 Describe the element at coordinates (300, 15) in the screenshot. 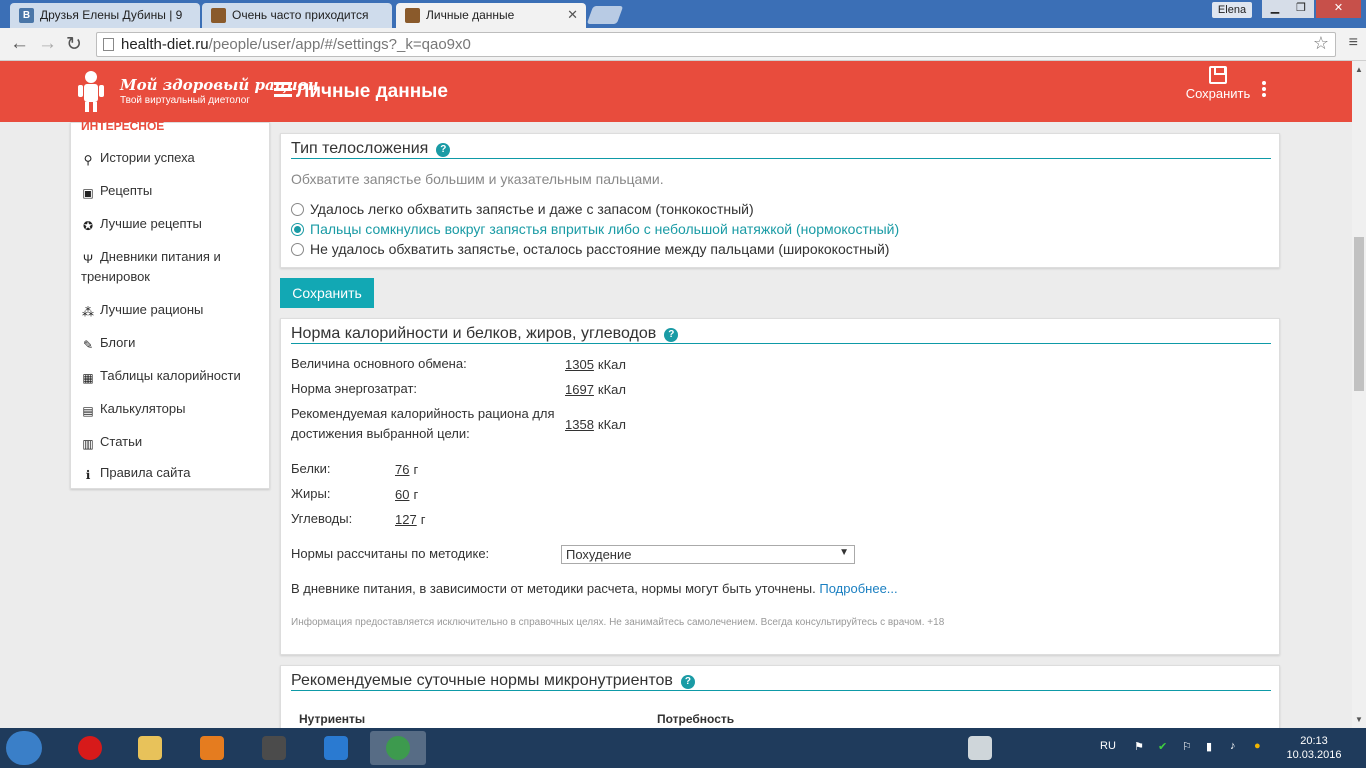

I see `tab-title: Очень часто приходится` at that location.